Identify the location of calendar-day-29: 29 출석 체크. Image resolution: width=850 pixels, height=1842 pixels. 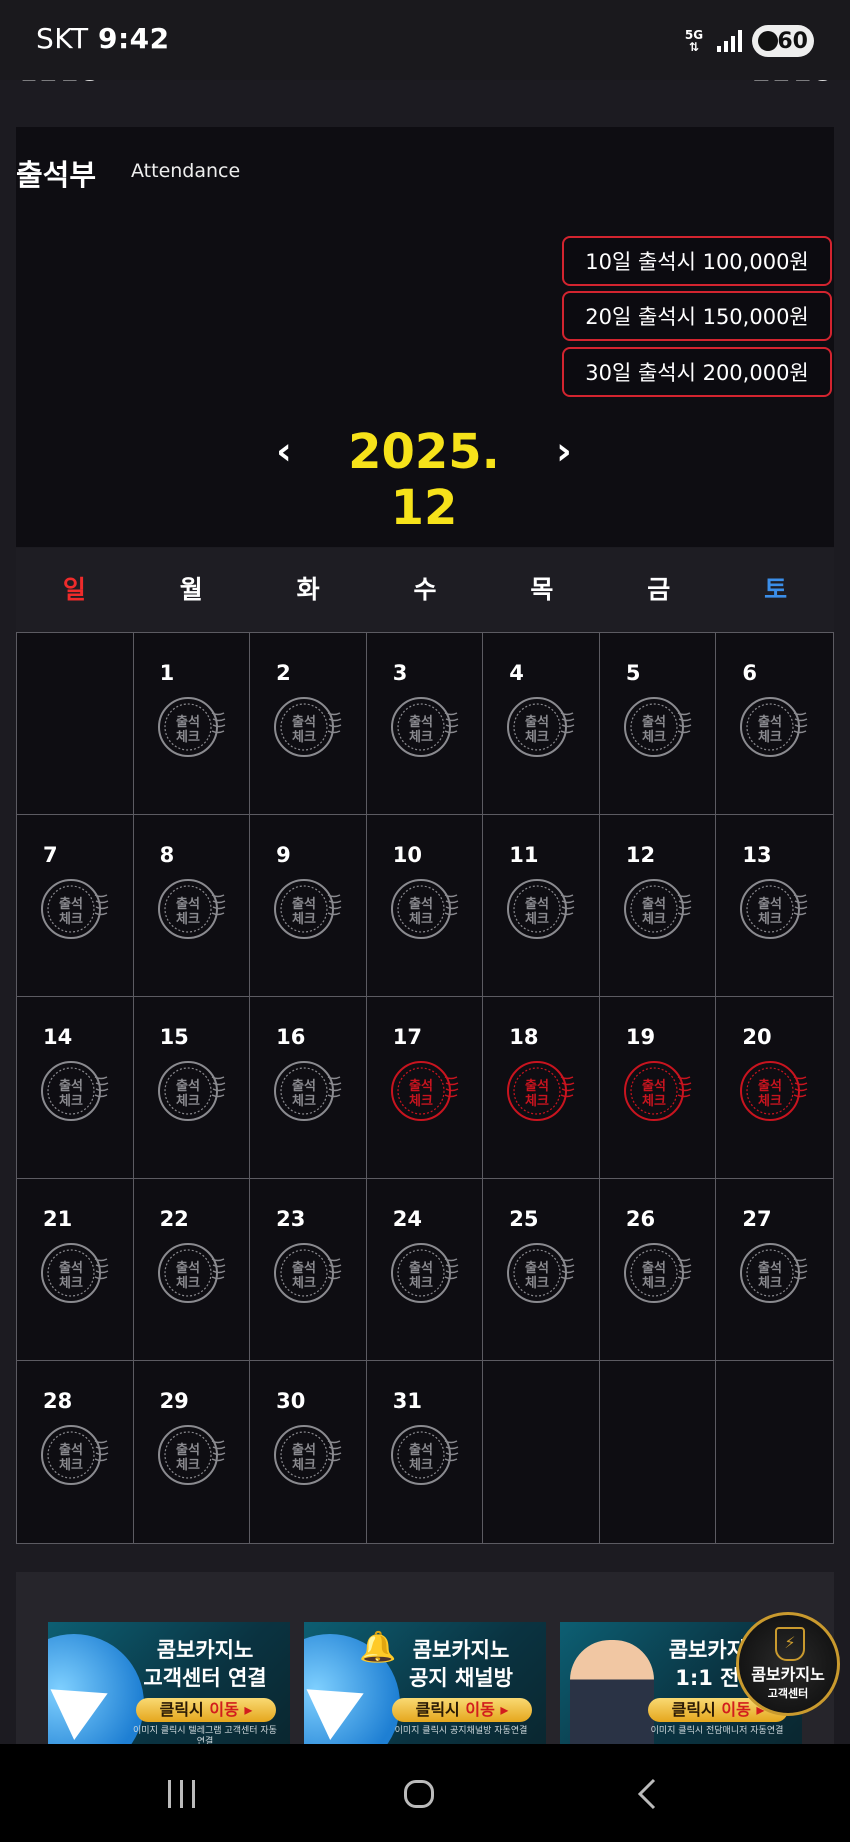
(192, 1452).